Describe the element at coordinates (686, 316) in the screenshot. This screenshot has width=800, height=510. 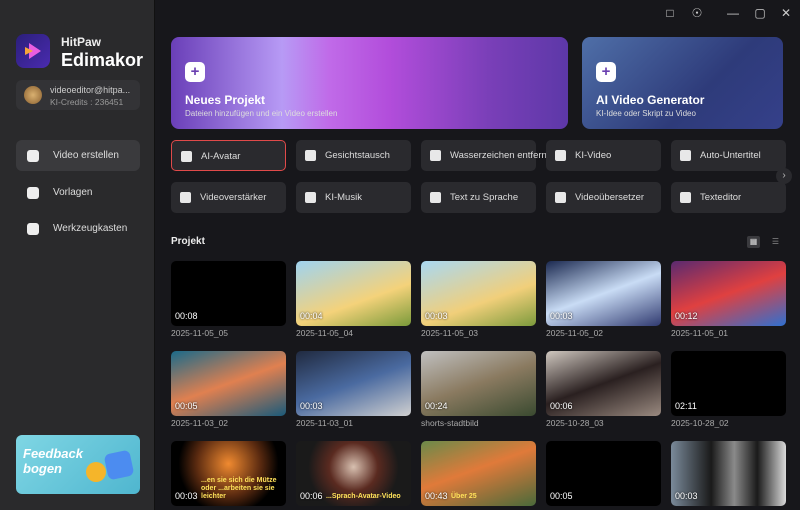
I see `duration: 00:12` at that location.